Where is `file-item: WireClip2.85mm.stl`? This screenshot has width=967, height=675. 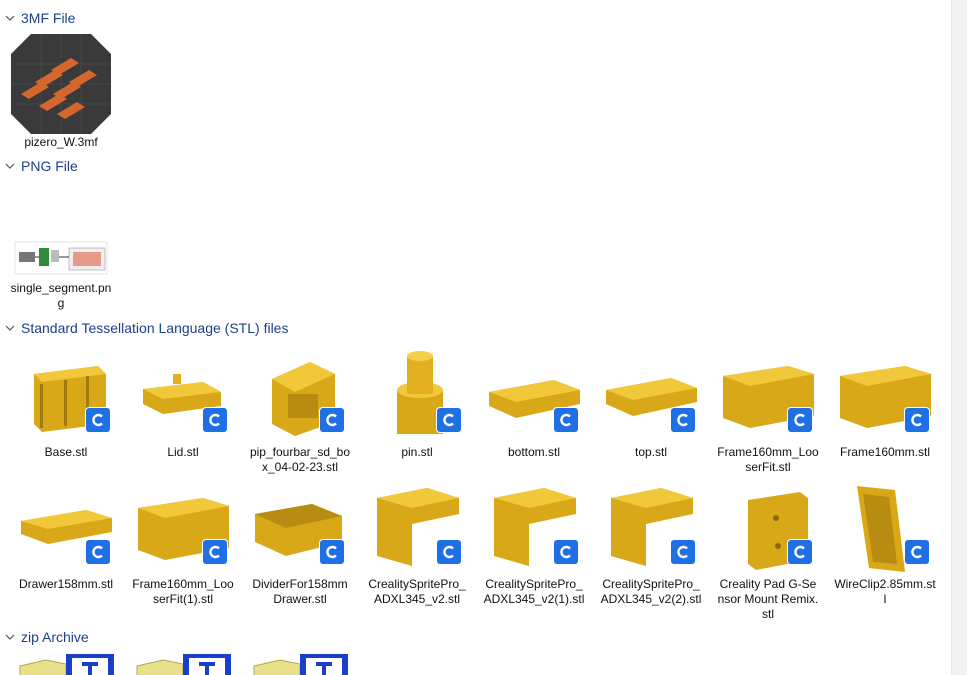 file-item: WireClip2.85mm.stl is located at coordinates (885, 541).